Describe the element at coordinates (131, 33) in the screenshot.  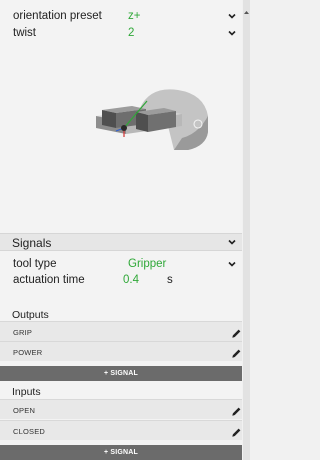
I see `twist-value: 2` at that location.